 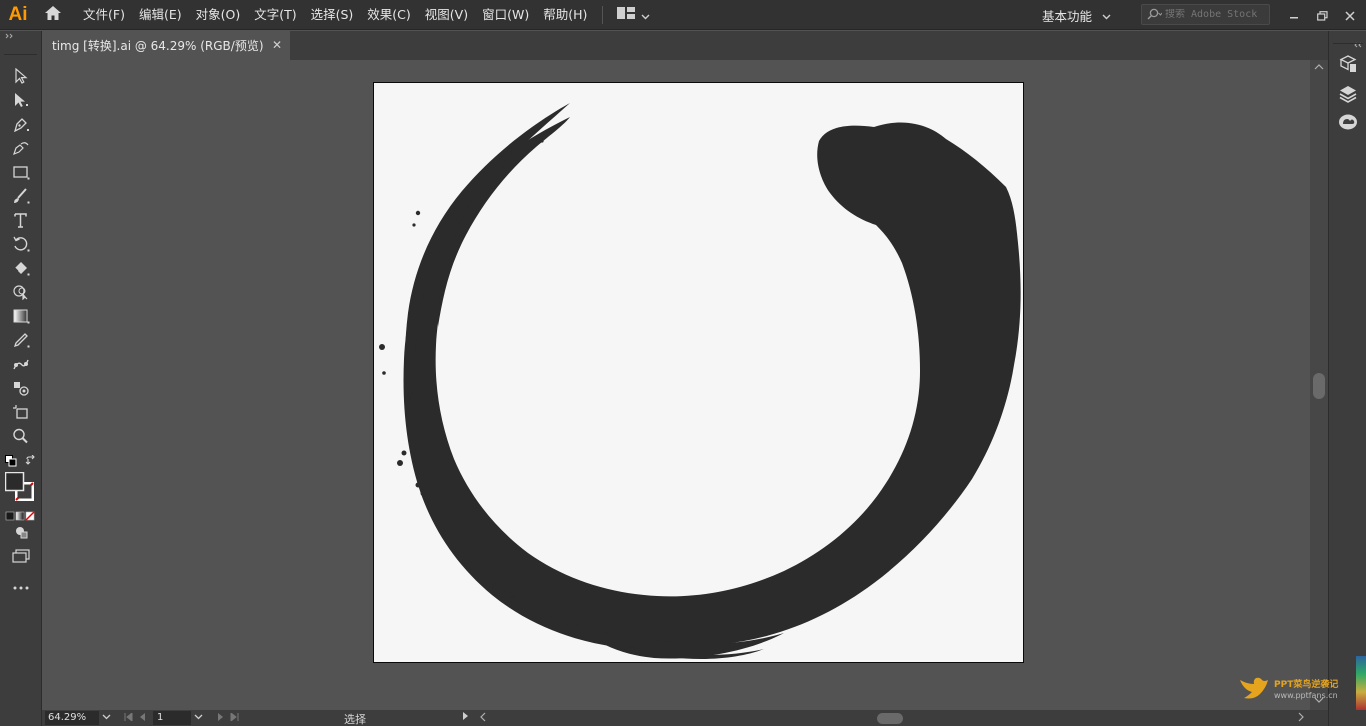 I want to click on creative-cloud-icon, so click(x=1348, y=122).